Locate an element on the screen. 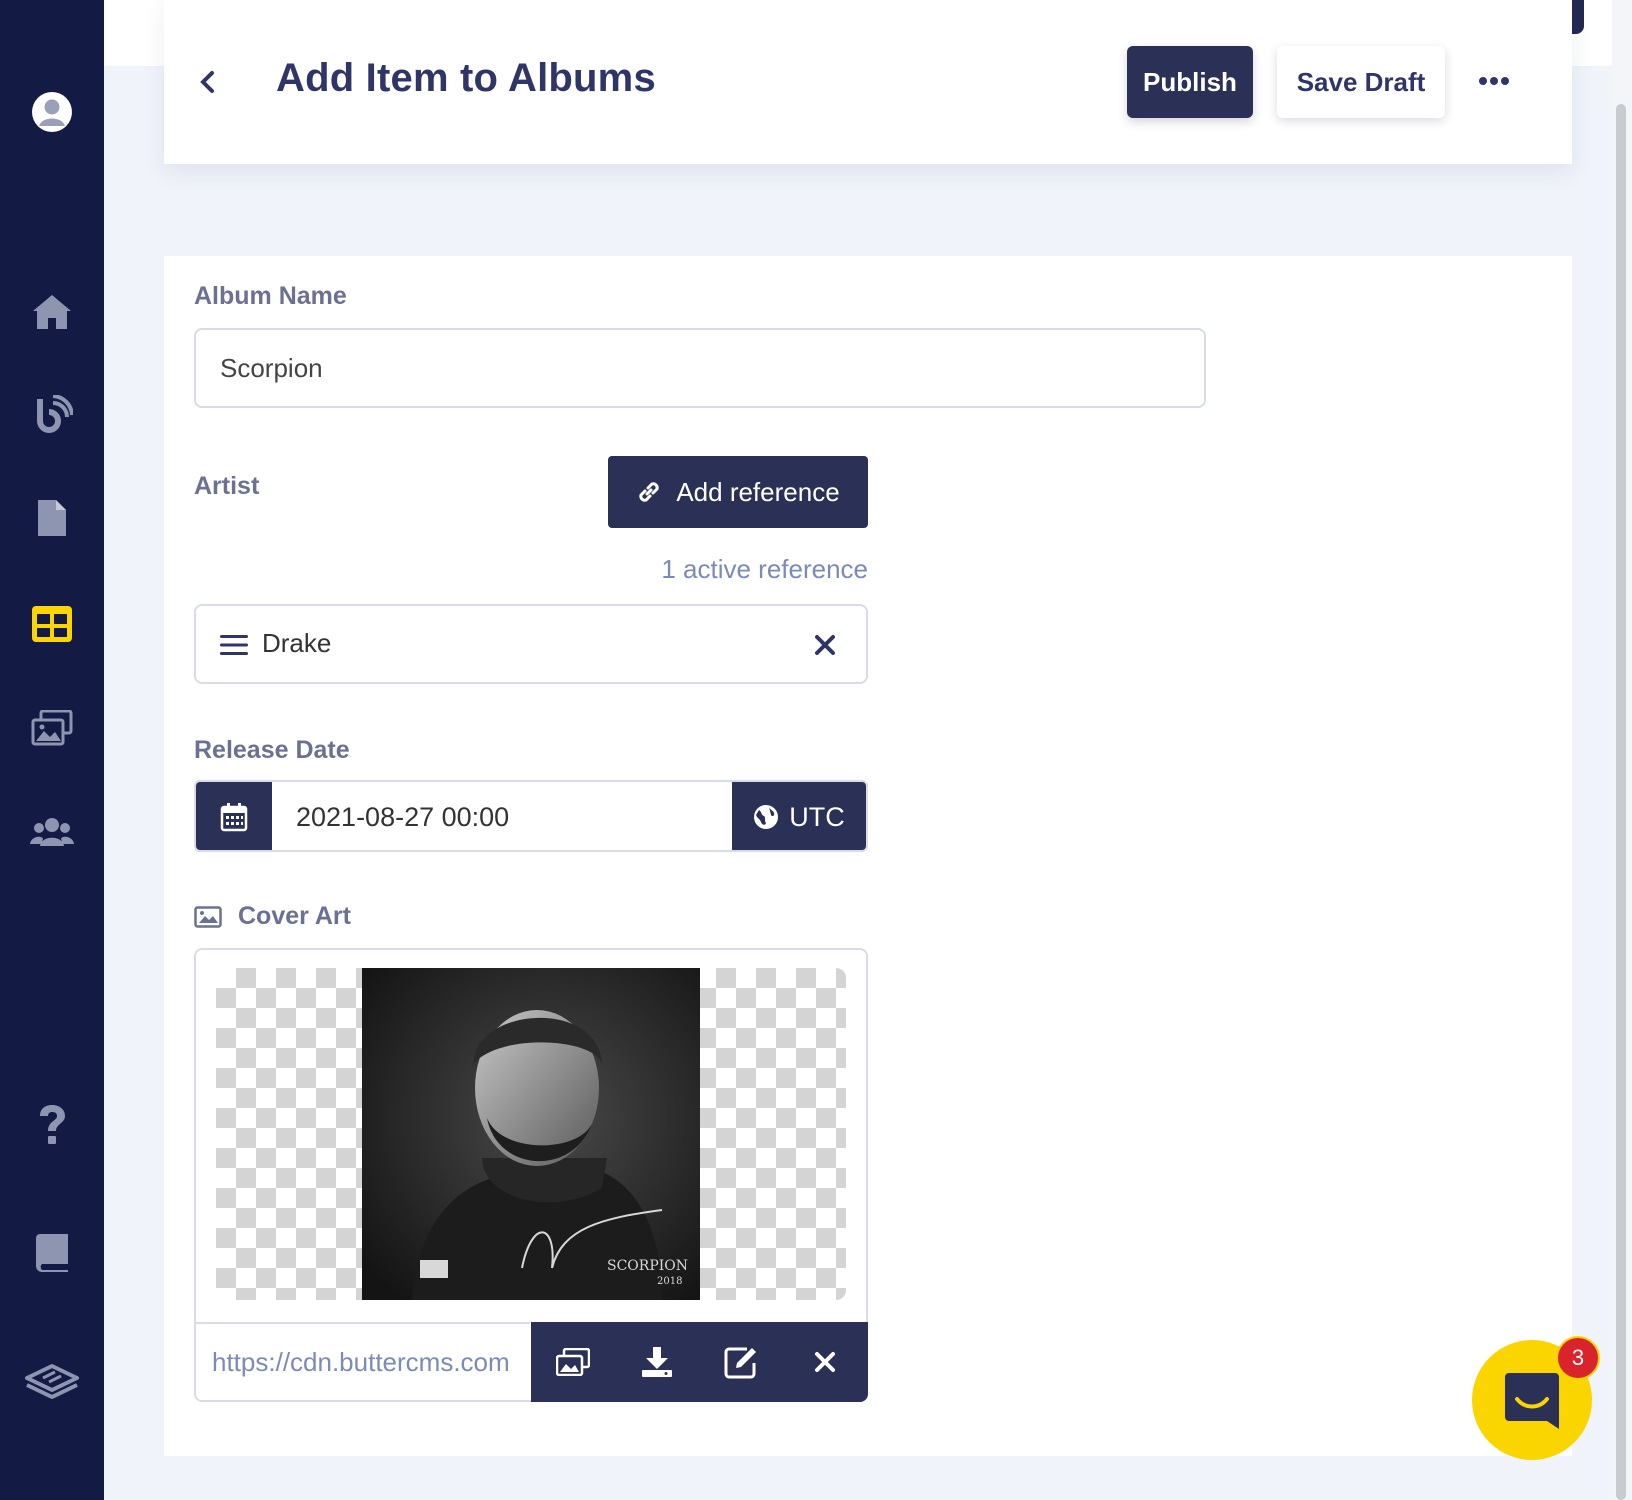  remove-reference-icon is located at coordinates (825, 645).